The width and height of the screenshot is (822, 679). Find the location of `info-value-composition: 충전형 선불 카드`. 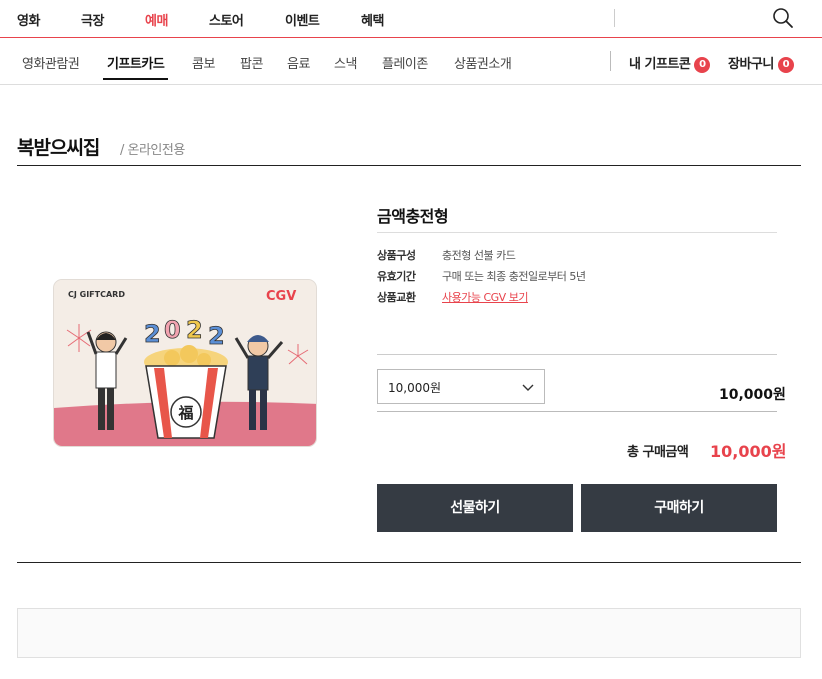

info-value-composition: 충전형 선불 카드 is located at coordinates (479, 255).